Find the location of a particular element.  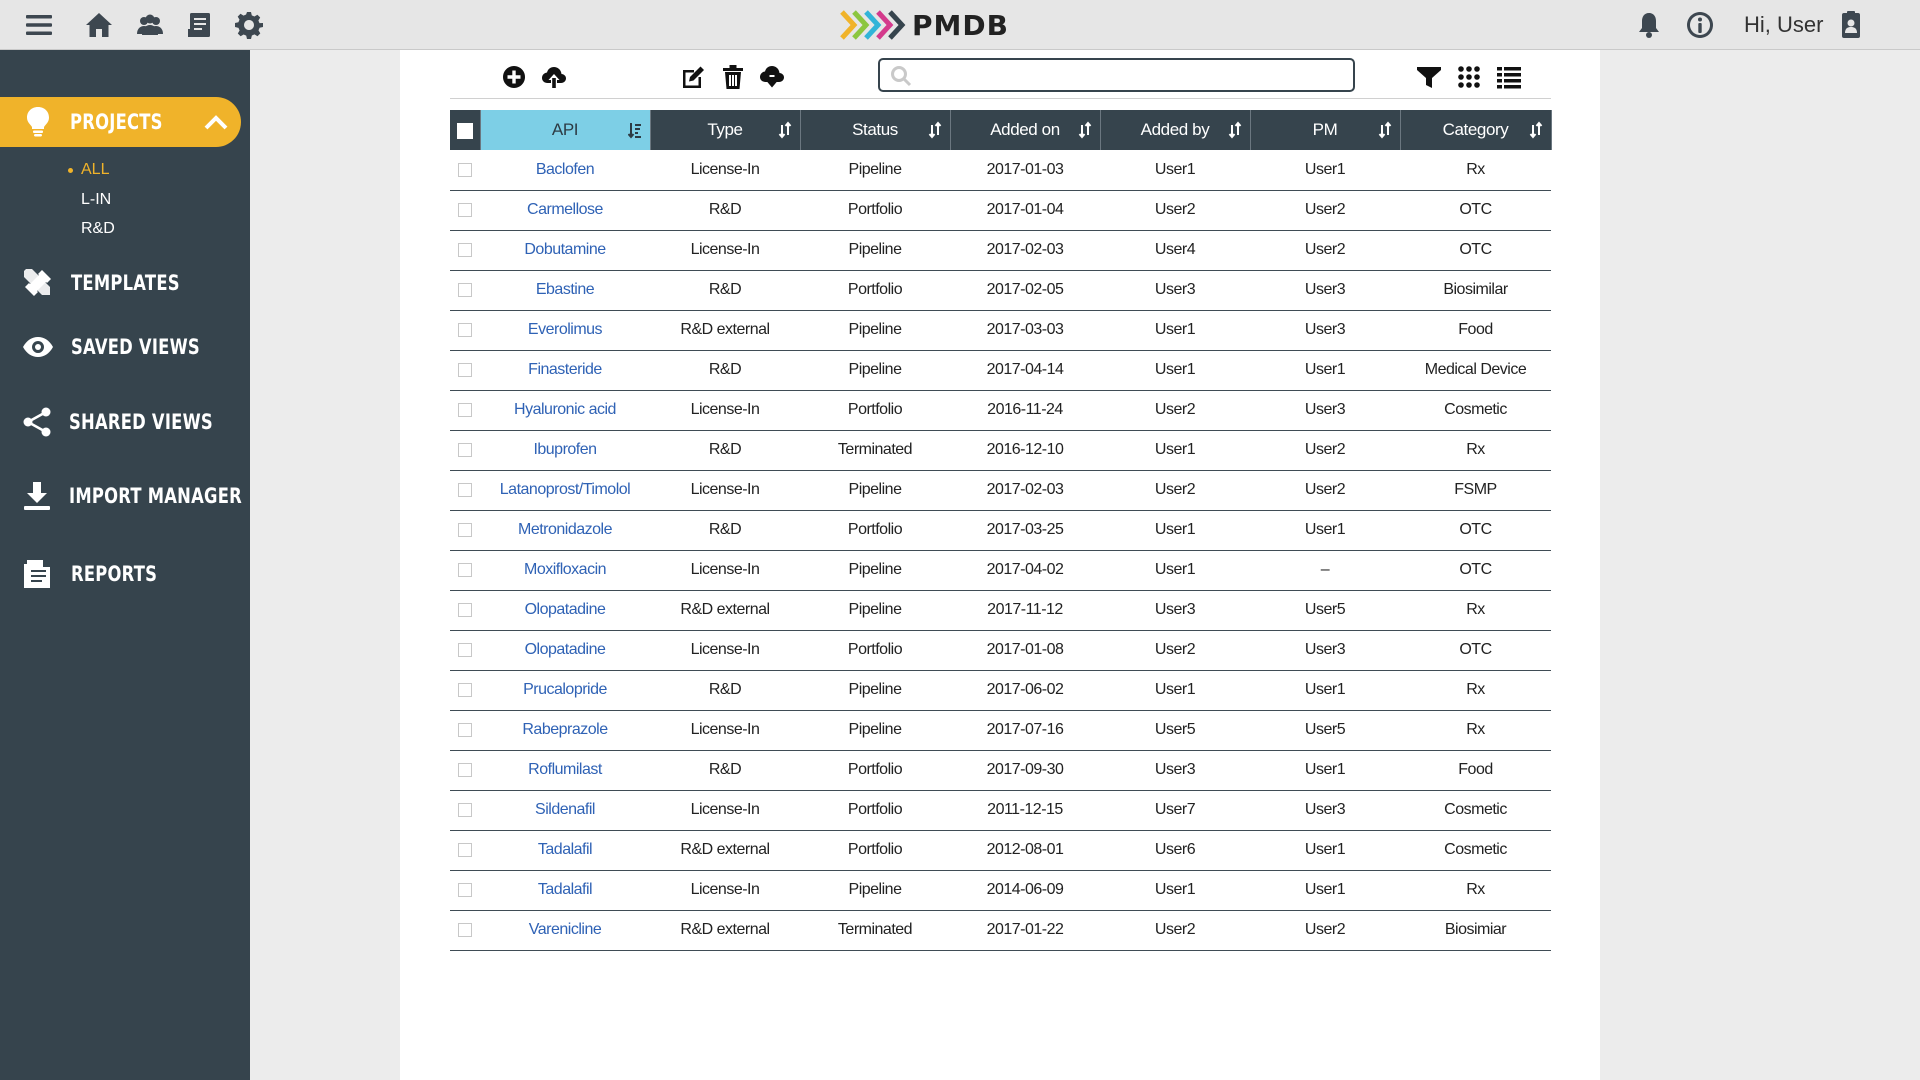

sidebar-item-shared-views: SHARED VIEWS is located at coordinates (120, 422).